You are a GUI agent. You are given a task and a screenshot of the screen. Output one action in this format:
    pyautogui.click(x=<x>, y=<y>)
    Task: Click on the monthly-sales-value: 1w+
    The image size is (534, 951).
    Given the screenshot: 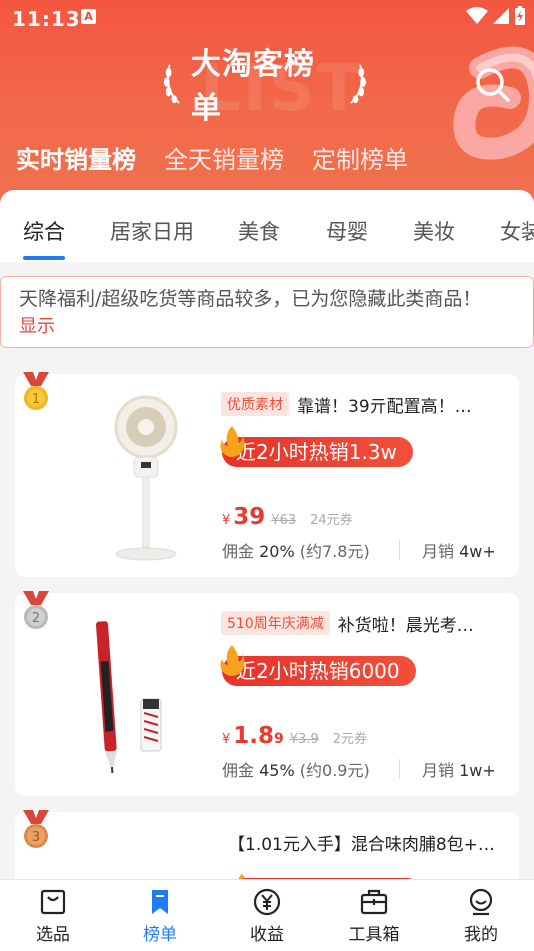 What is the action you would take?
    pyautogui.click(x=477, y=770)
    